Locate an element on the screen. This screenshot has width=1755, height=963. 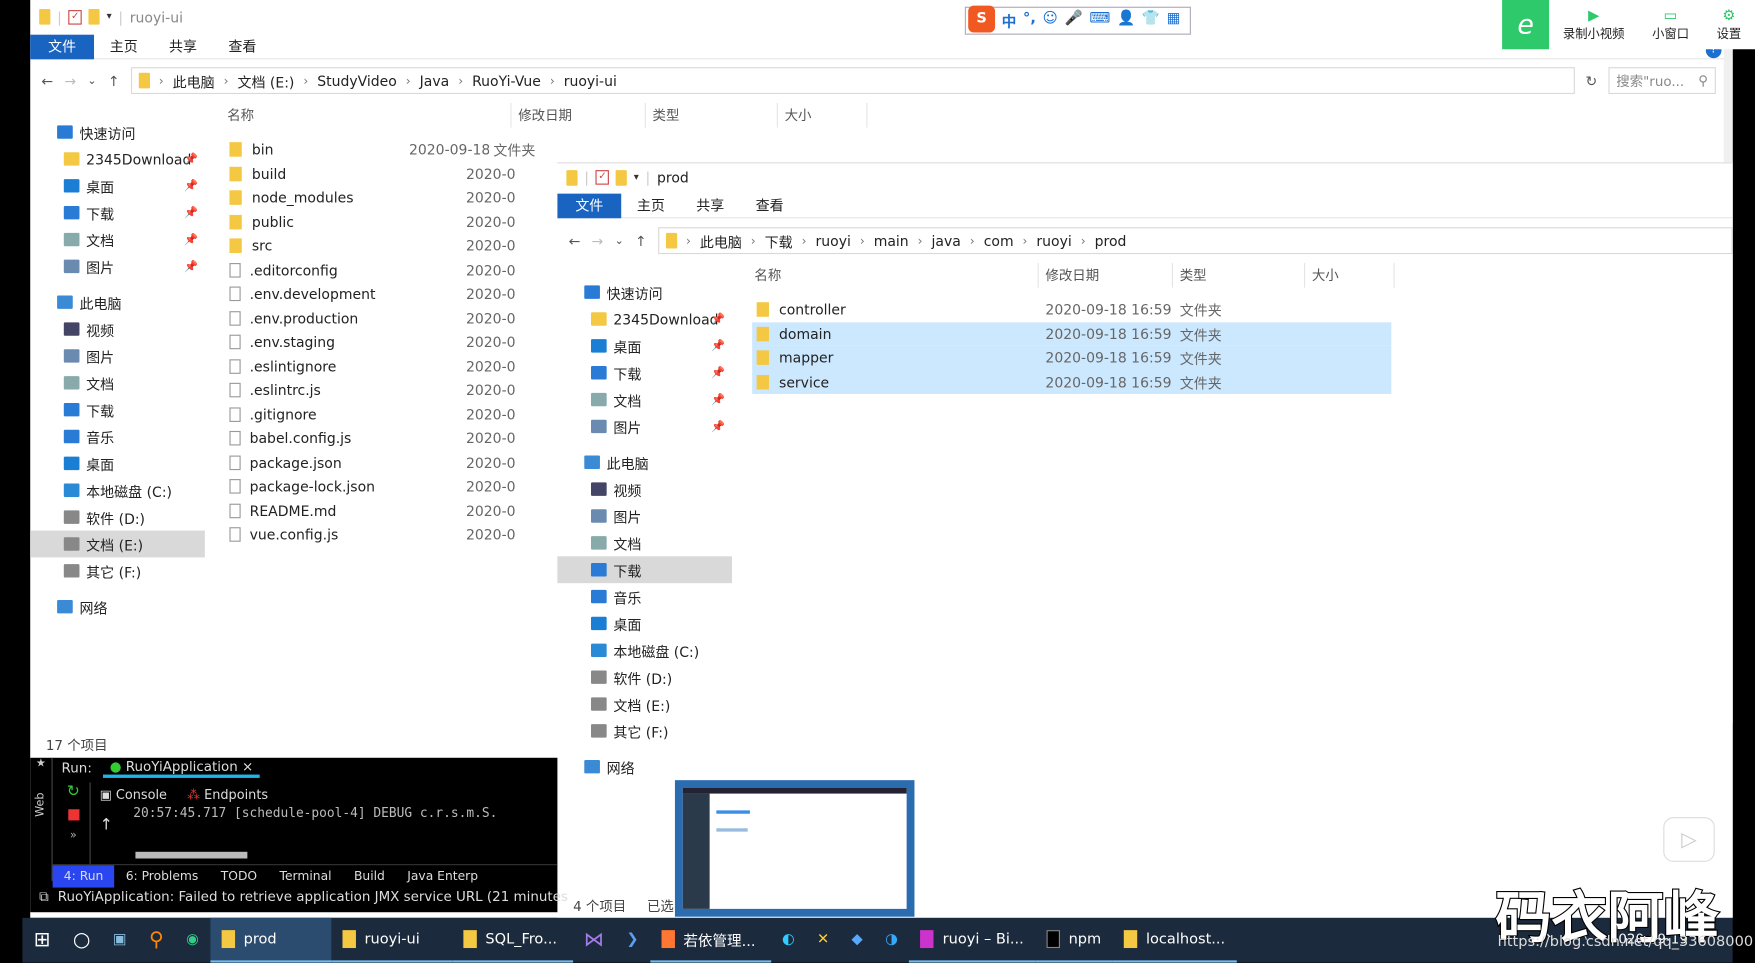
pc-app-icon: ▣ is located at coordinates (120, 940).